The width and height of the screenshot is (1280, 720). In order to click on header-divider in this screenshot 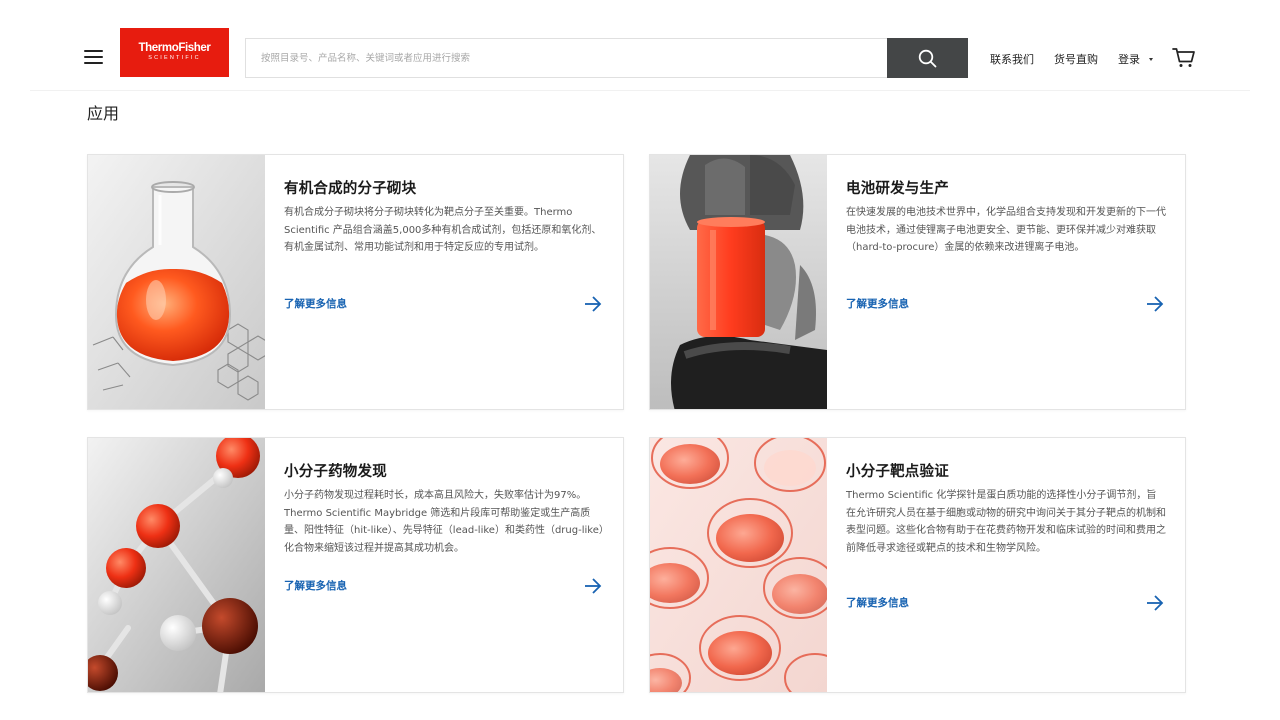, I will do `click(640, 90)`.